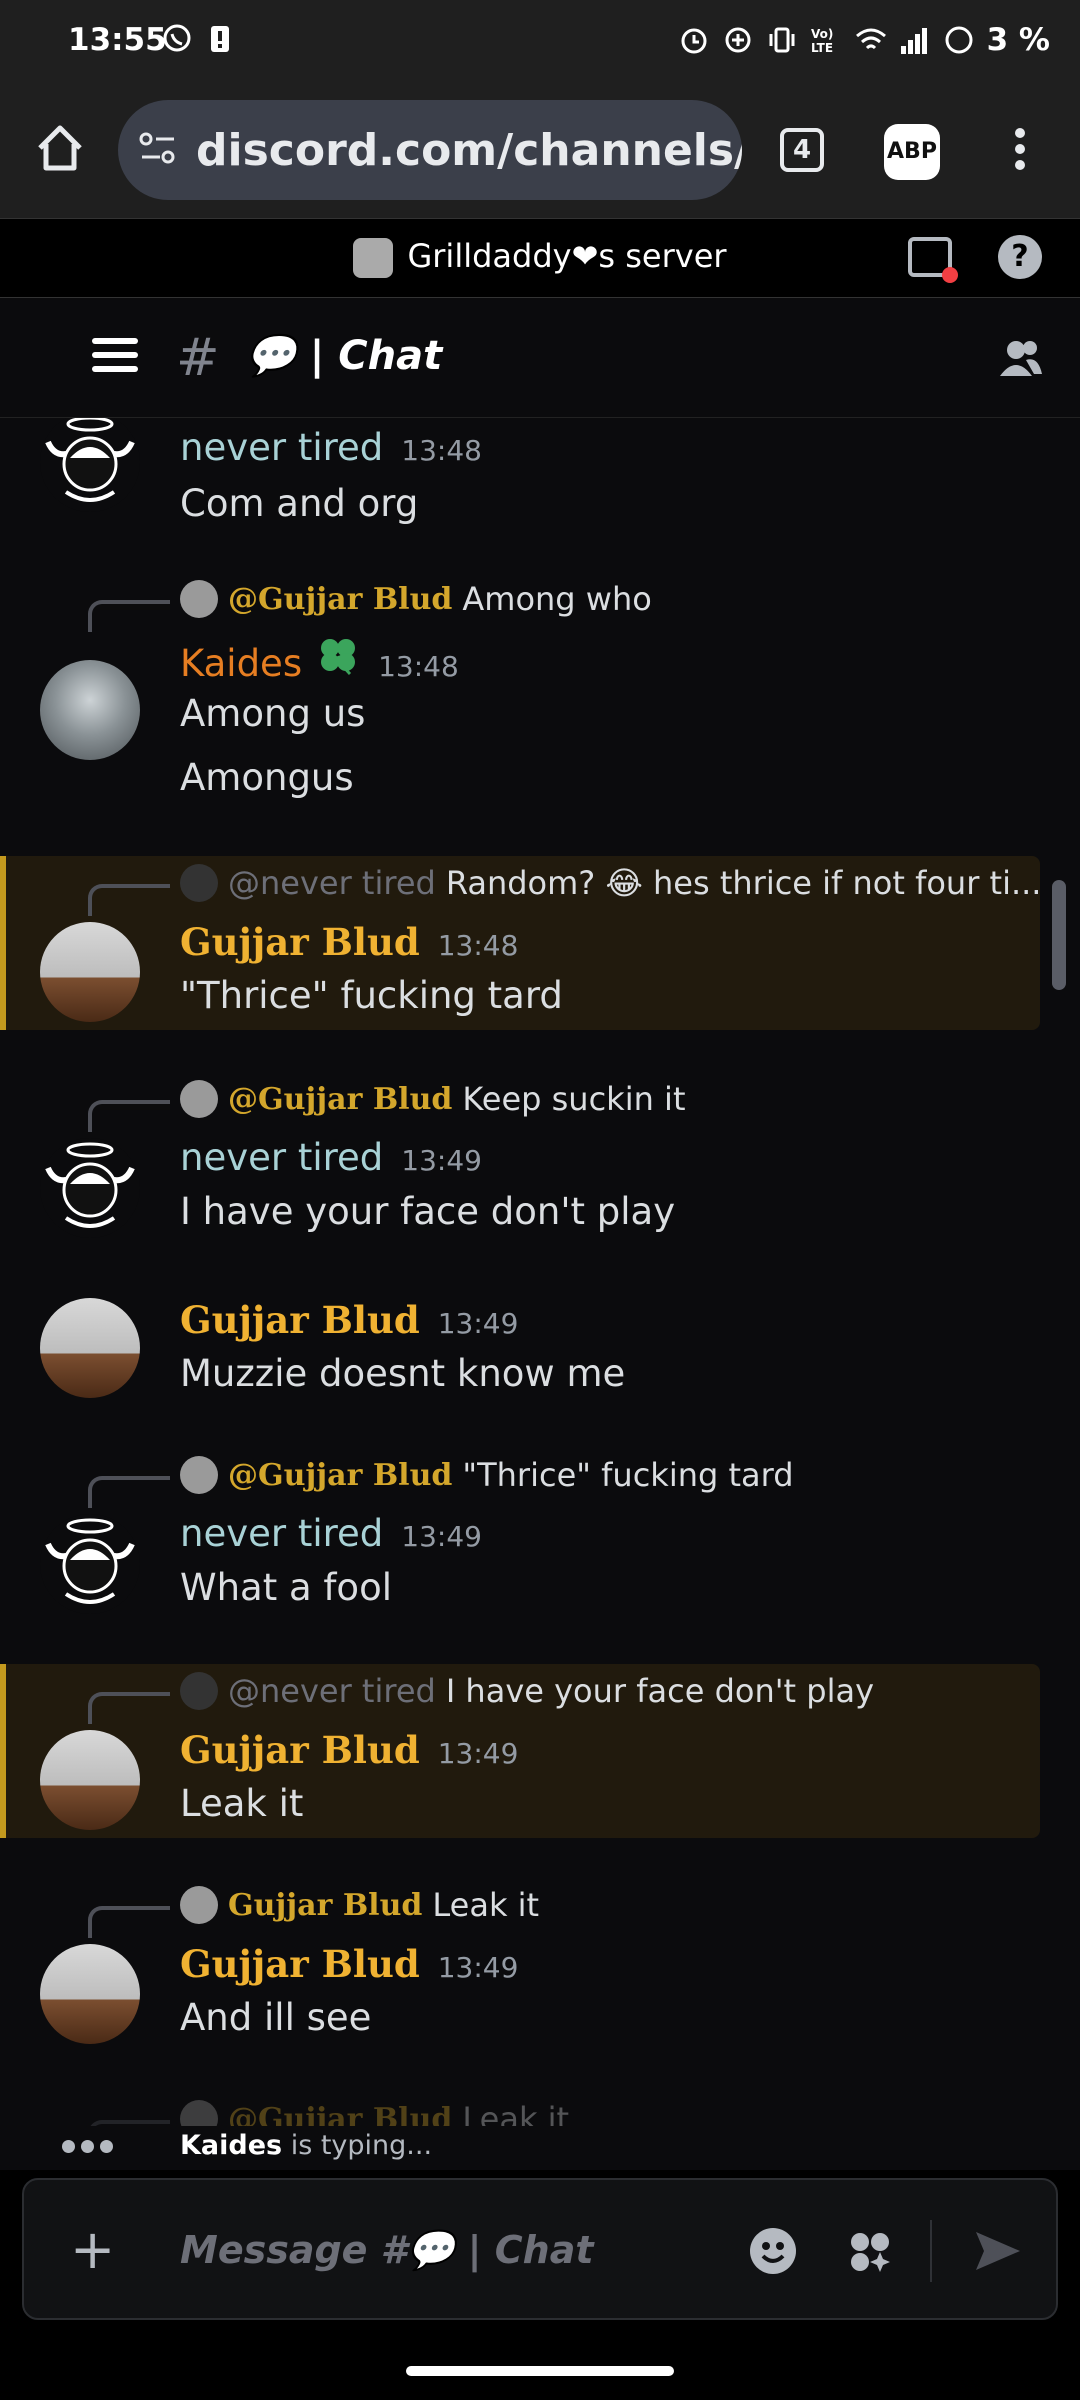  What do you see at coordinates (325, 1905) in the screenshot?
I see `reply-author: Gujjar Blud` at bounding box center [325, 1905].